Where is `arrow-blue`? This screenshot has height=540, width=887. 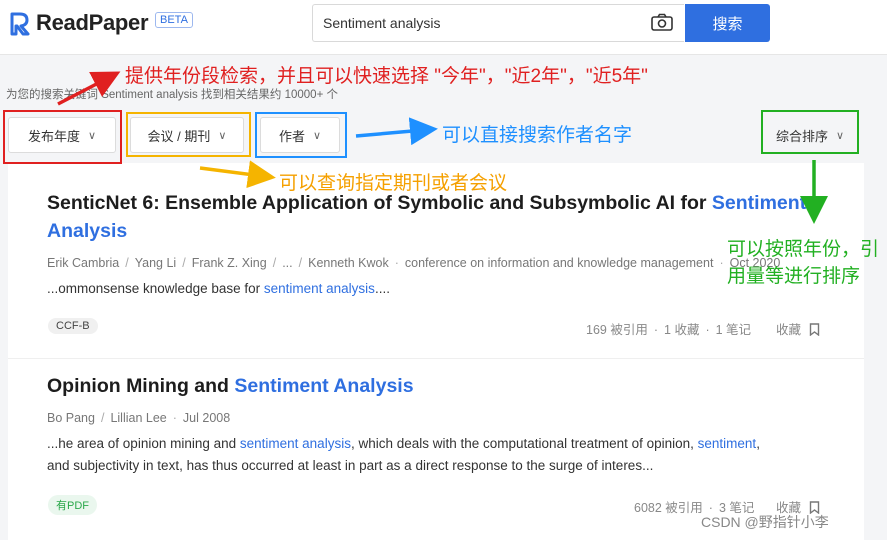 arrow-blue is located at coordinates (396, 131).